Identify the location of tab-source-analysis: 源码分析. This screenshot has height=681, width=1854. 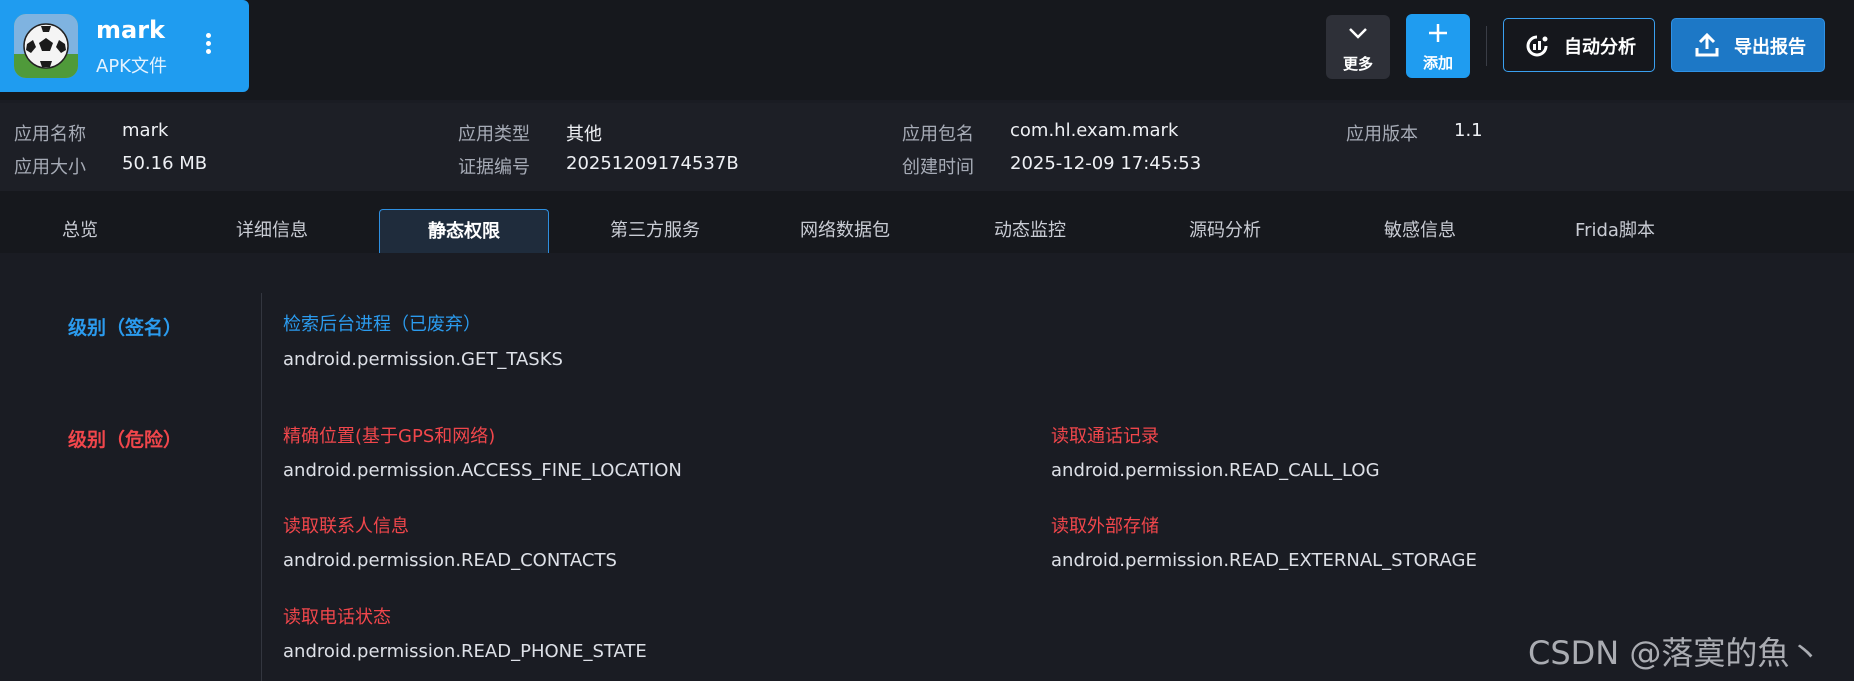
(1225, 231).